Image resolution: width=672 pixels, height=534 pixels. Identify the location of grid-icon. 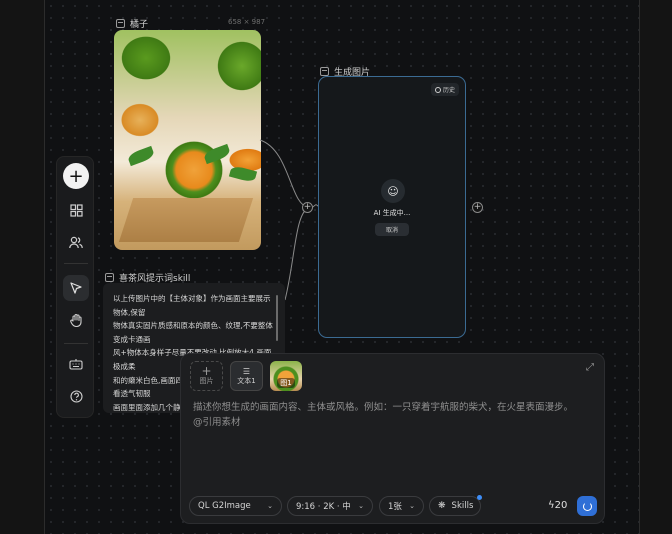
(76, 210).